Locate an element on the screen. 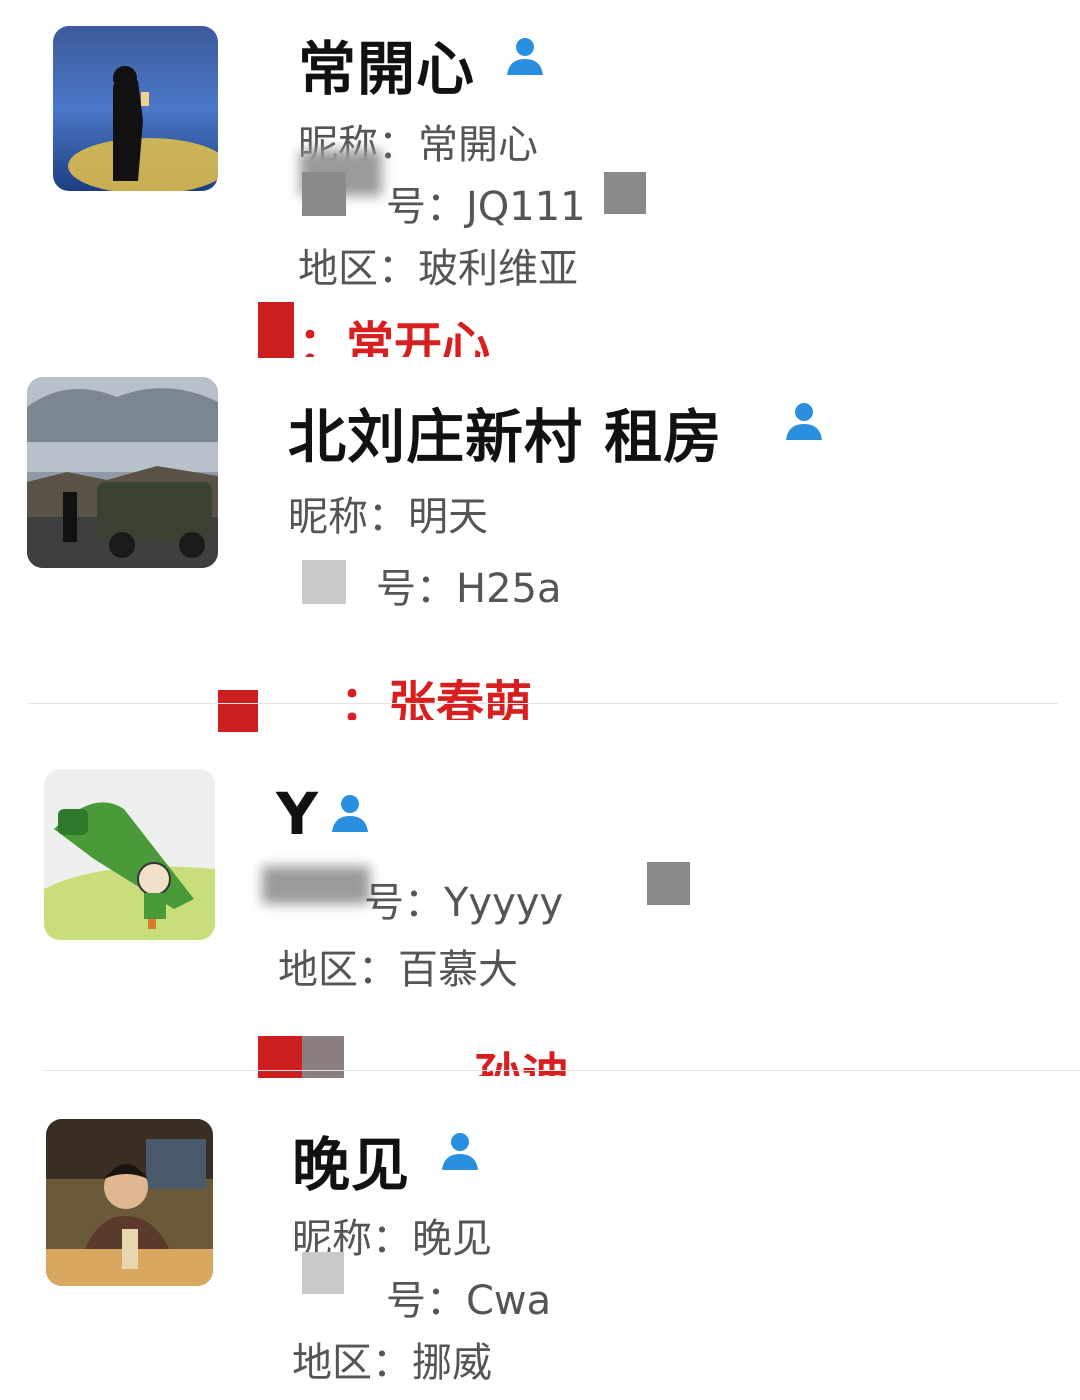  region-row: 地区：百慕大 is located at coordinates (398, 966).